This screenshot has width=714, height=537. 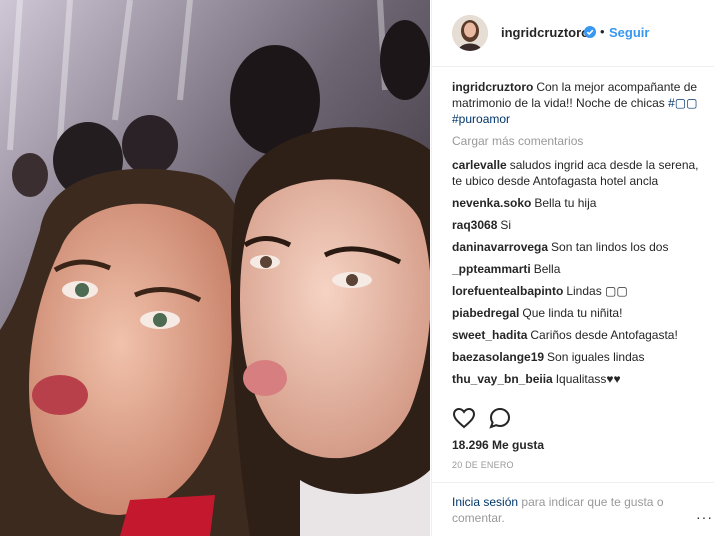 I want to click on load-more-comments: Cargar más comentarios, so click(x=577, y=141).